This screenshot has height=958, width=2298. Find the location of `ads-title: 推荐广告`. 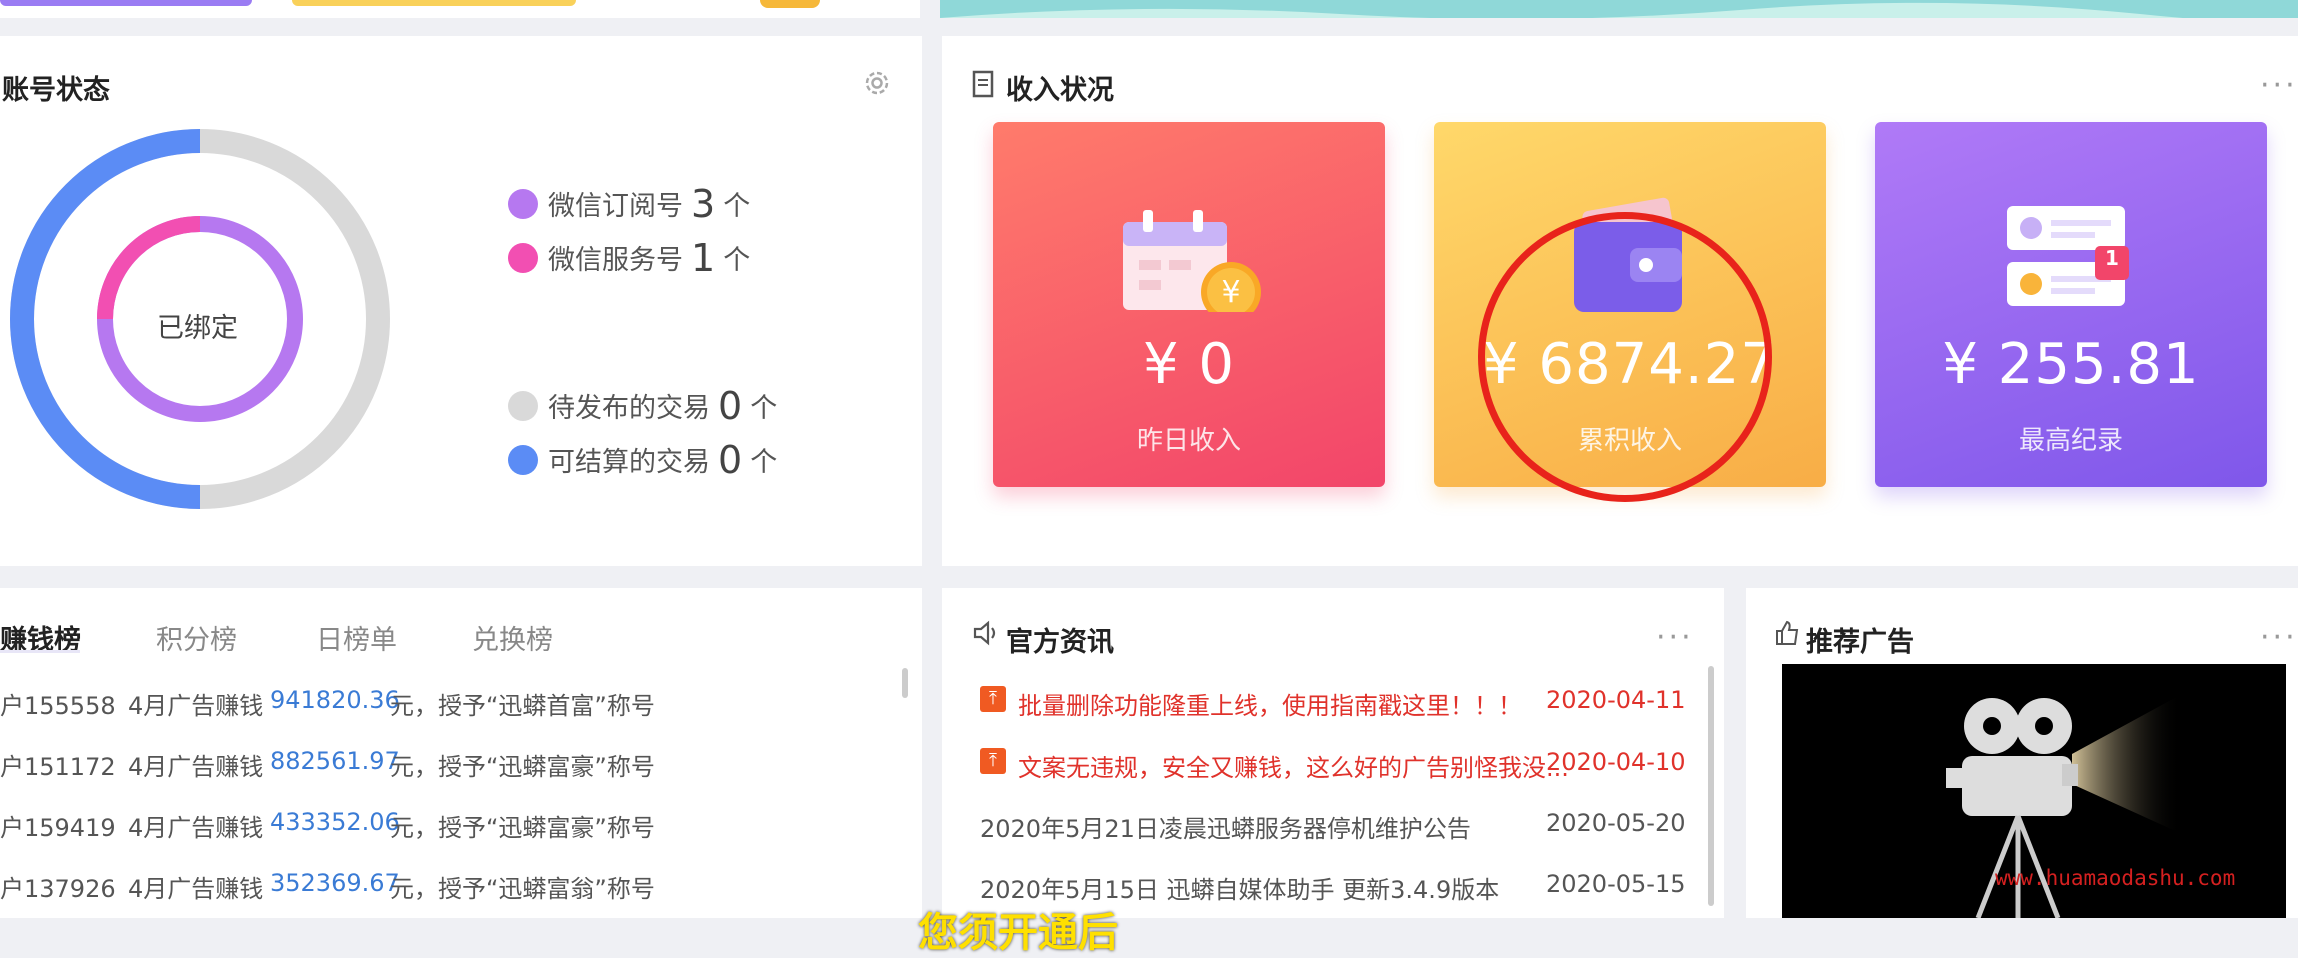

ads-title: 推荐广告 is located at coordinates (1860, 642).